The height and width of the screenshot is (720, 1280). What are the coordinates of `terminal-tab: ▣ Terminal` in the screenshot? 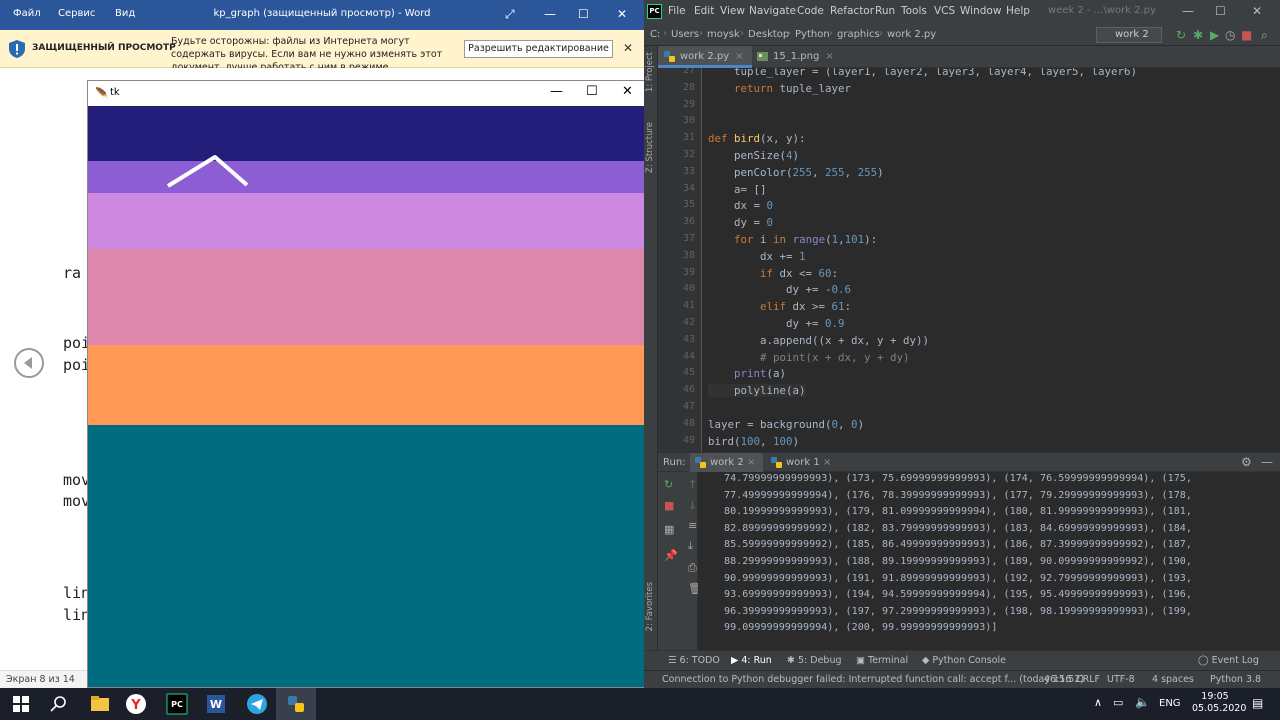 It's located at (882, 660).